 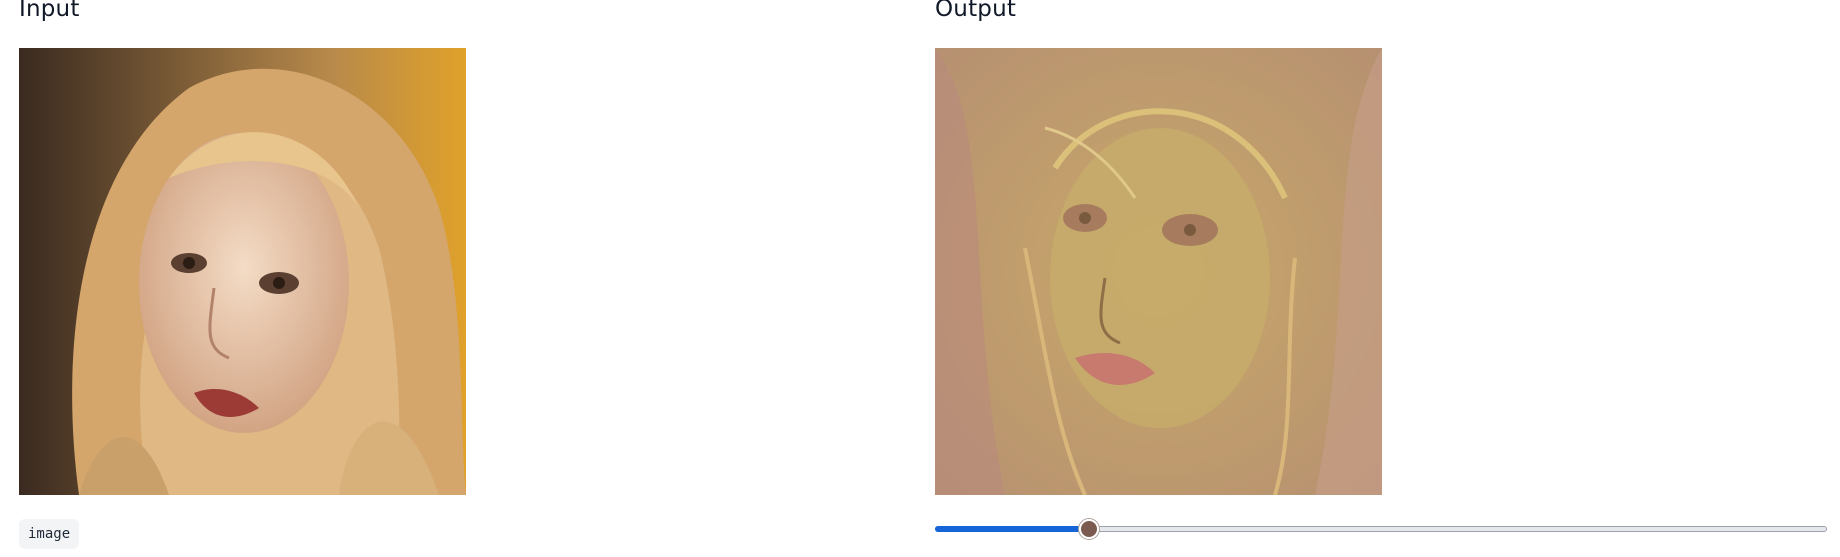 I want to click on slider-fill, so click(x=1012, y=529).